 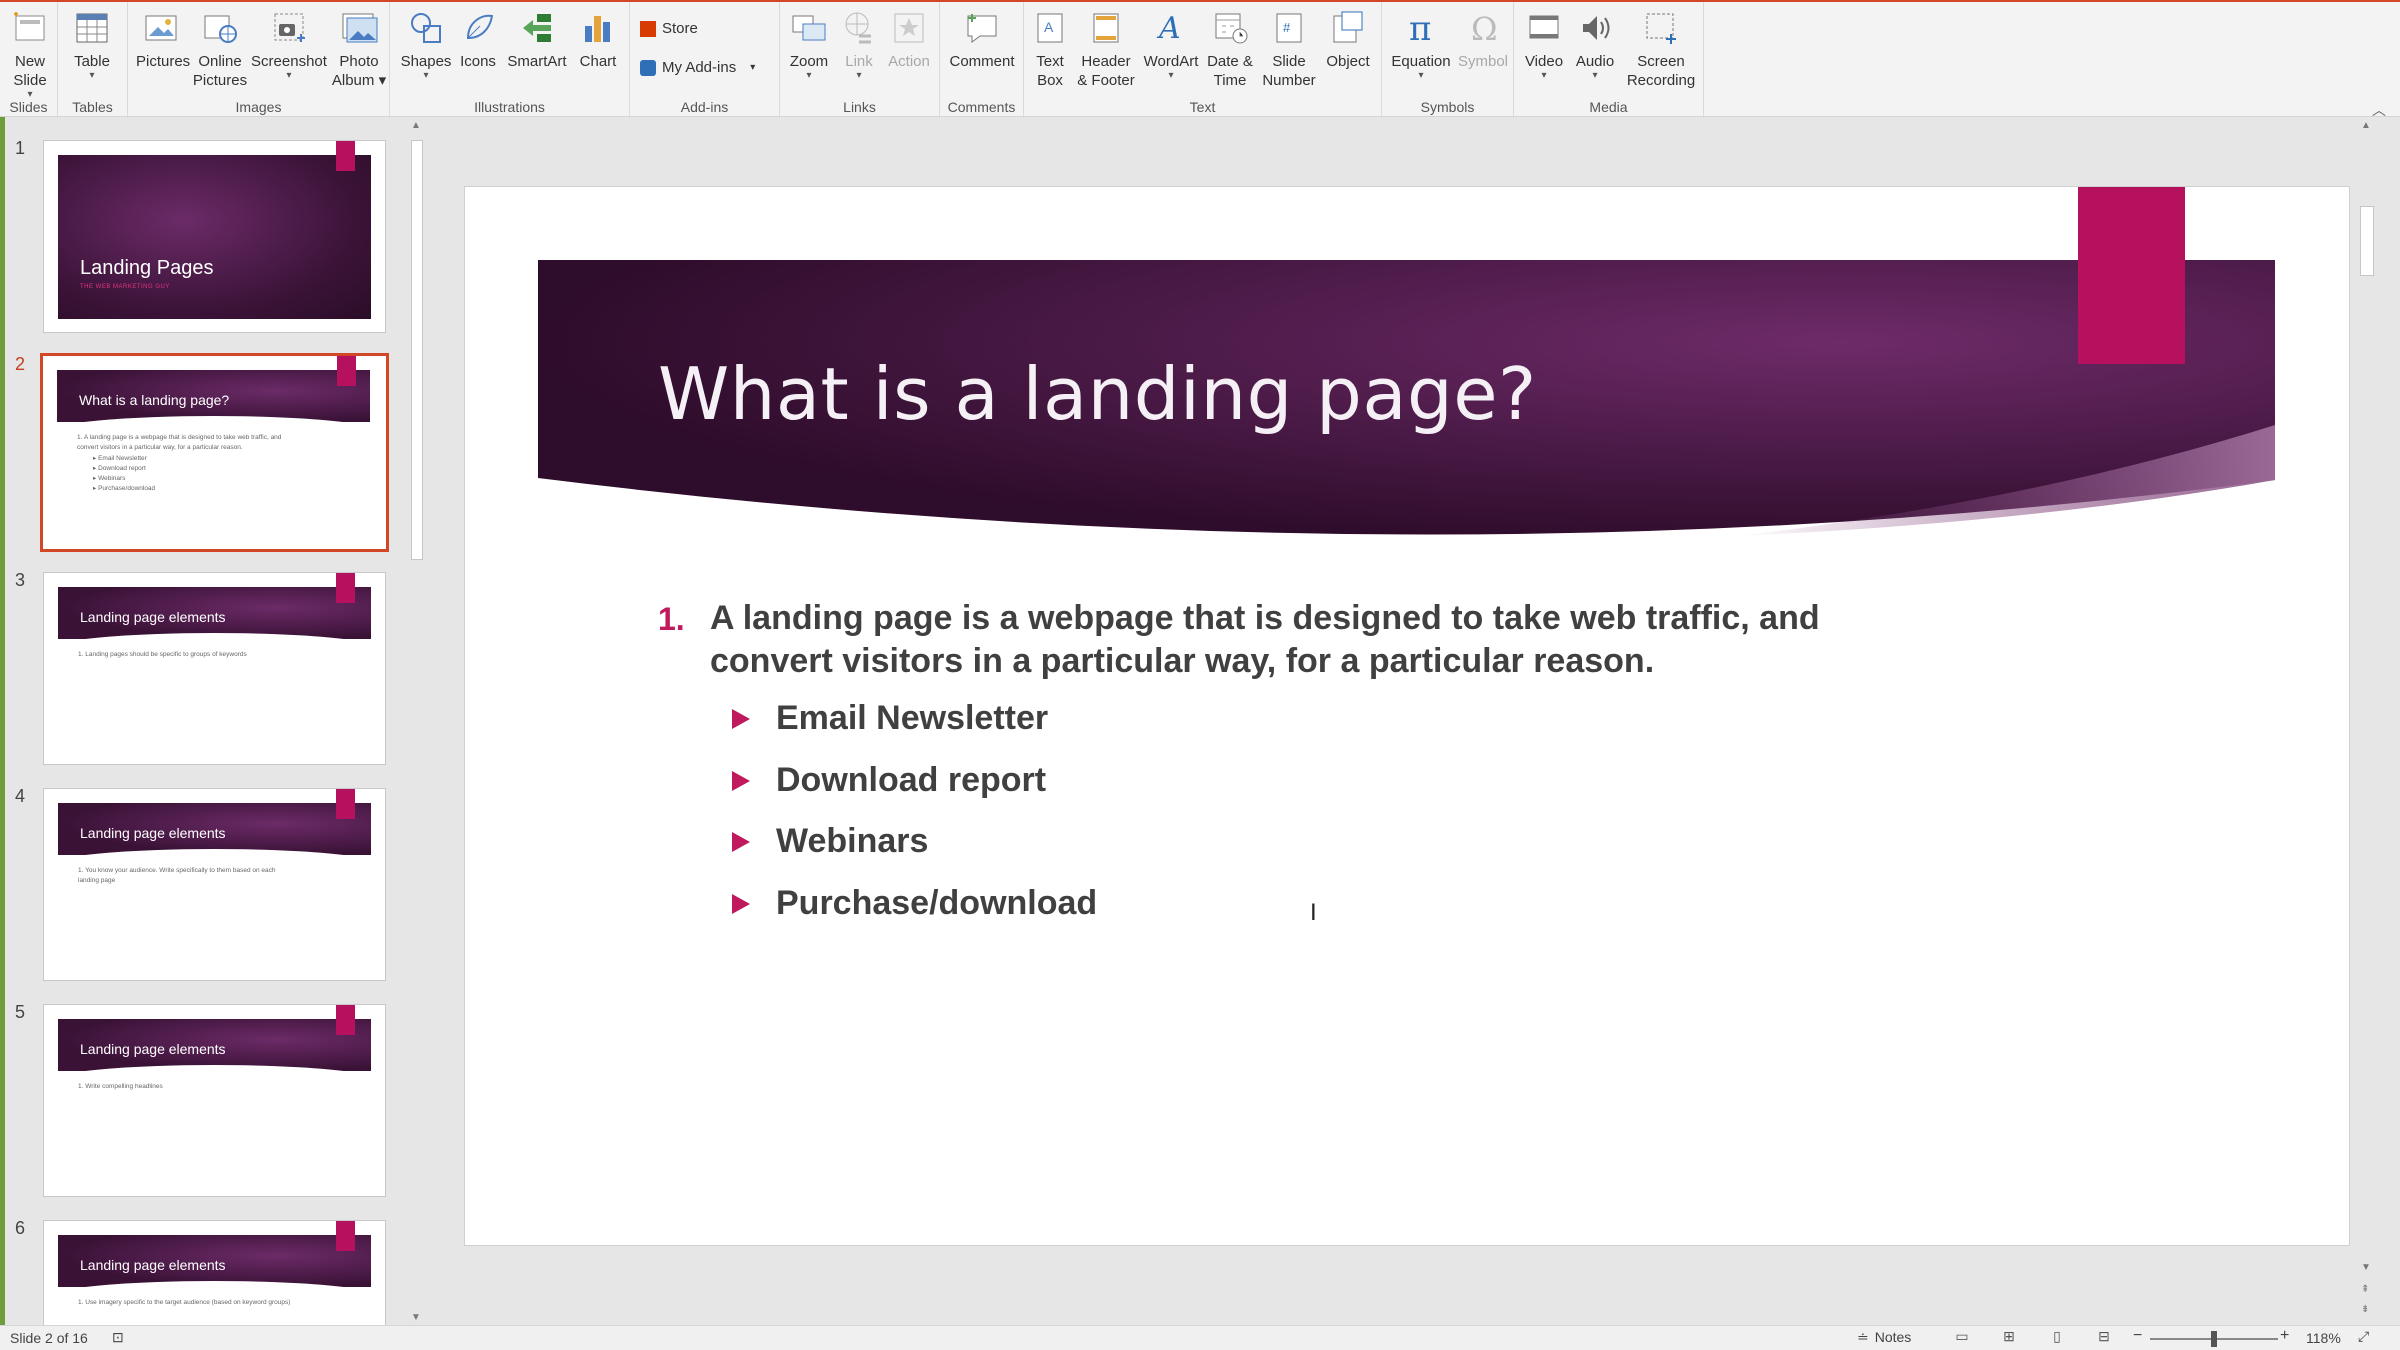 I want to click on slide-thumbnail: Landing Pages THE WEB MARKETING GUY, so click(x=214, y=236).